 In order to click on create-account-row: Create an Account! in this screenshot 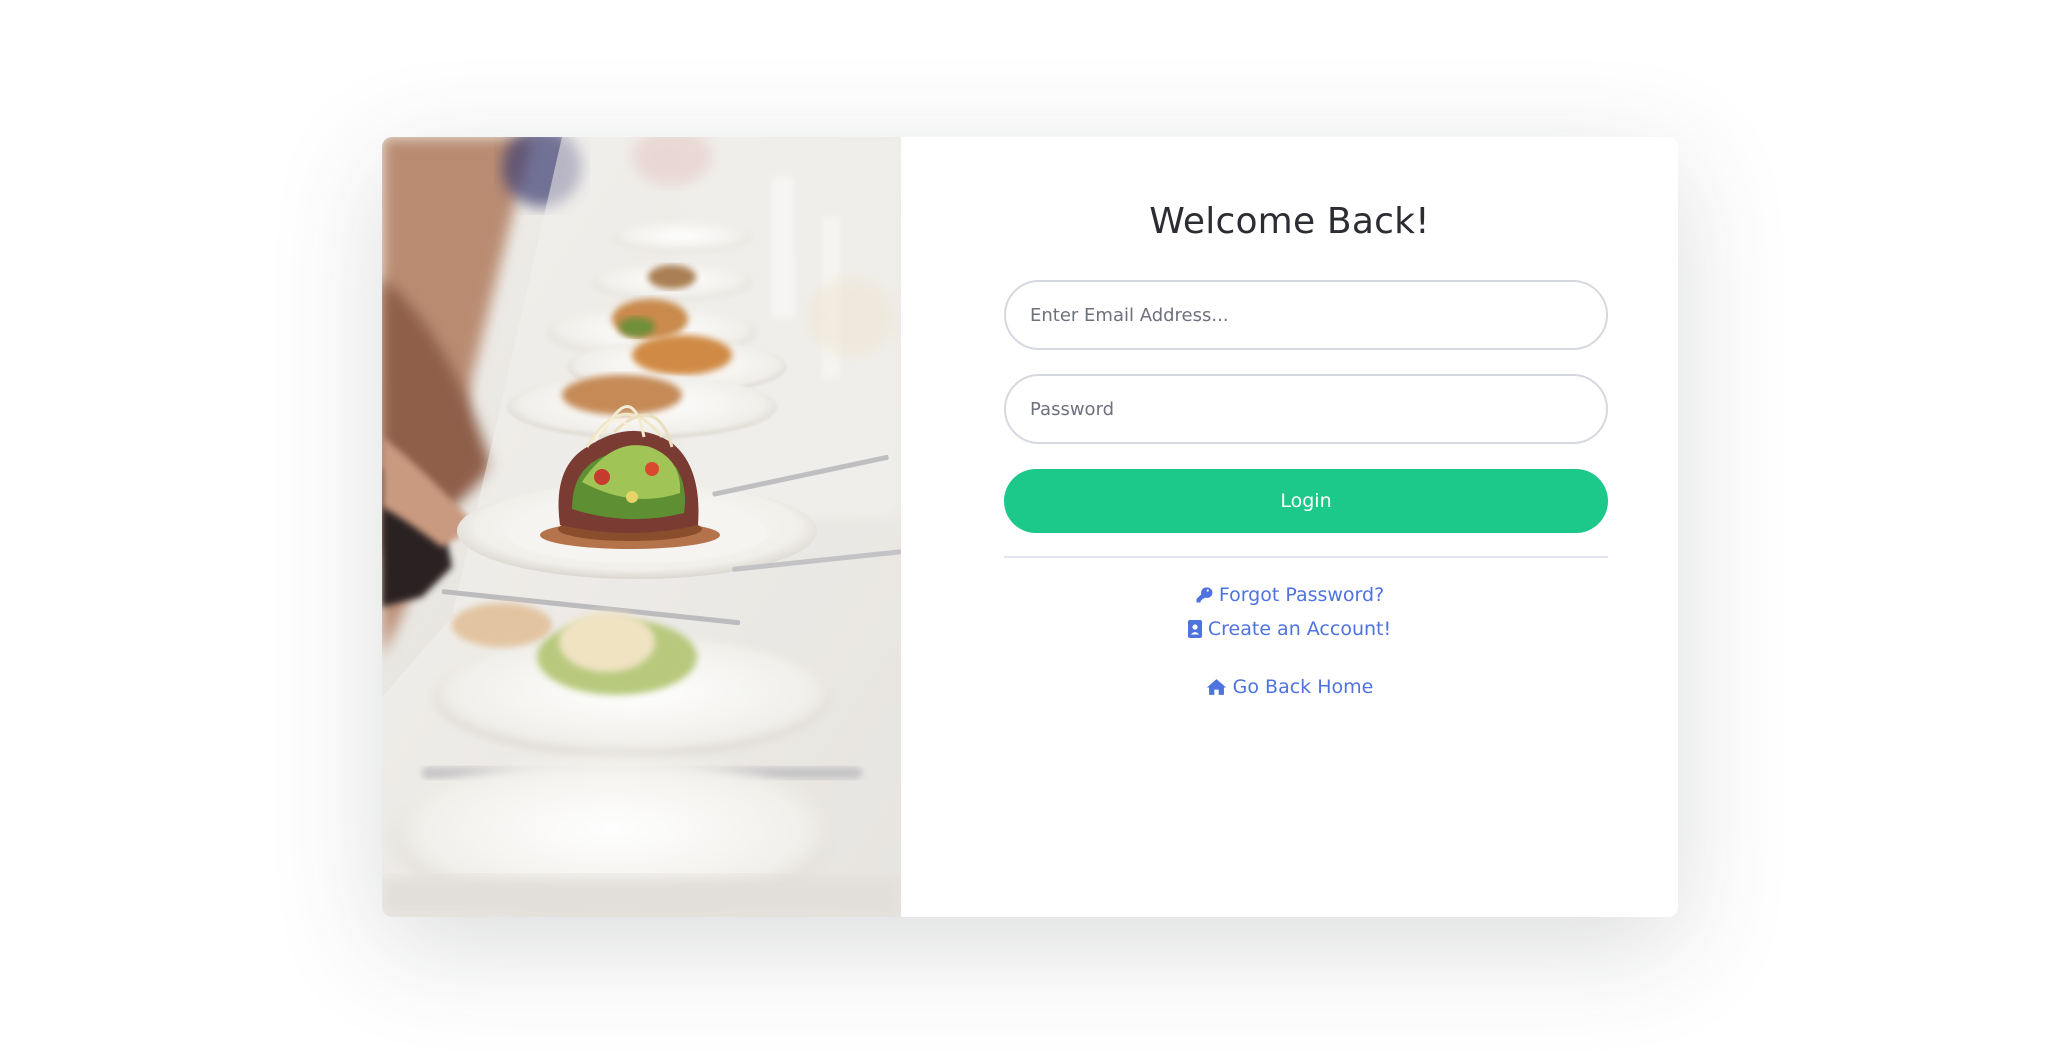, I will do `click(1289, 630)`.